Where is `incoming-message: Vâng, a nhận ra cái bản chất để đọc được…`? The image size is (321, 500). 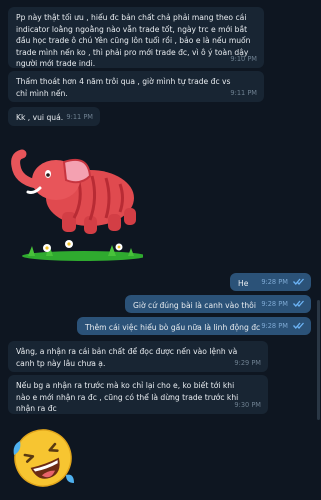 incoming-message: Vâng, a nhận ra cái bản chất để đọc được… is located at coordinates (138, 356).